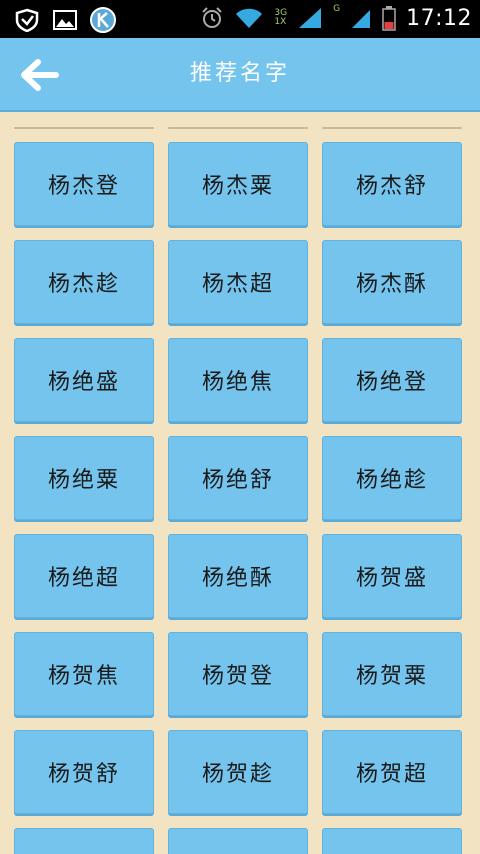 Image resolution: width=480 pixels, height=854 pixels. Describe the element at coordinates (84, 380) in the screenshot. I see `name-button: 杨绝盛` at that location.